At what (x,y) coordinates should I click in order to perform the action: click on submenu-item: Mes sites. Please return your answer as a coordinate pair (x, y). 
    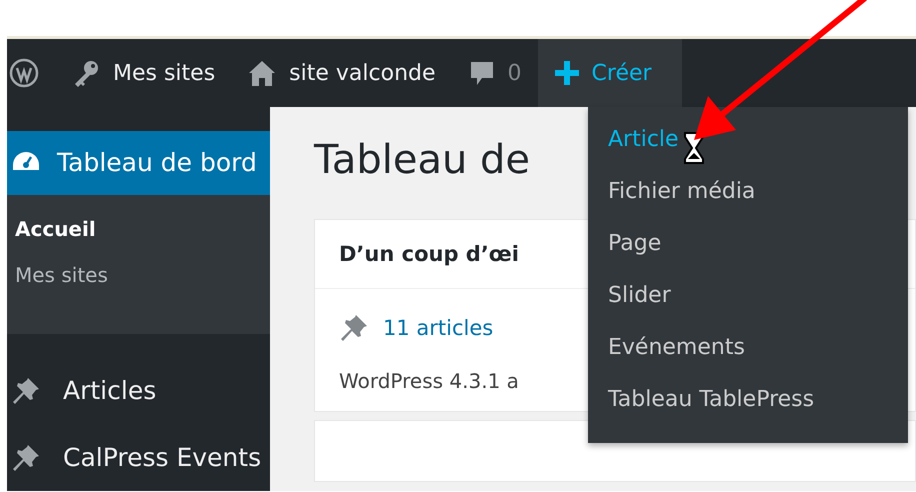
    Looking at the image, I should click on (142, 275).